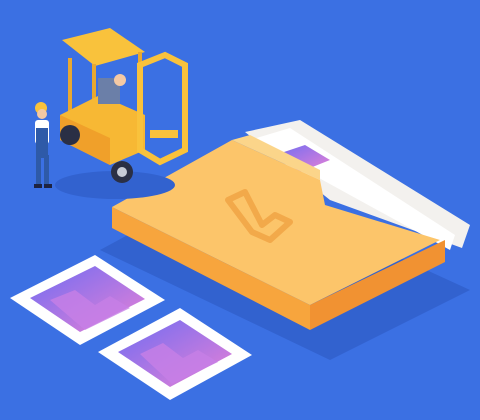 The image size is (480, 420). I want to click on worker-icon, so click(43, 145).